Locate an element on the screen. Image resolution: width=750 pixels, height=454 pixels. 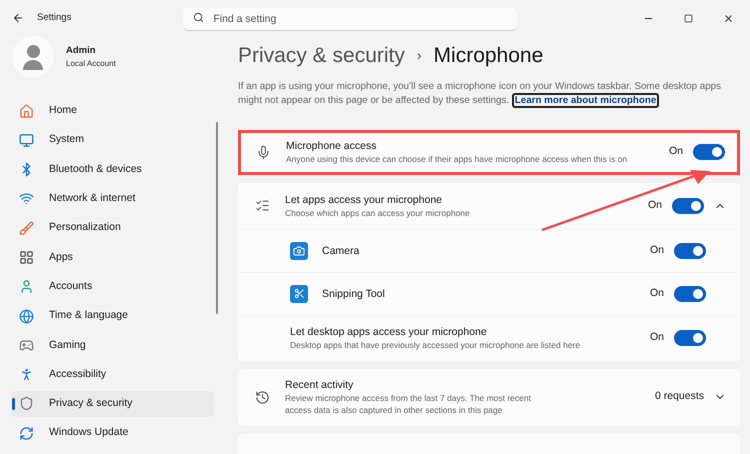
sidebar-item: Home is located at coordinates (113, 111).